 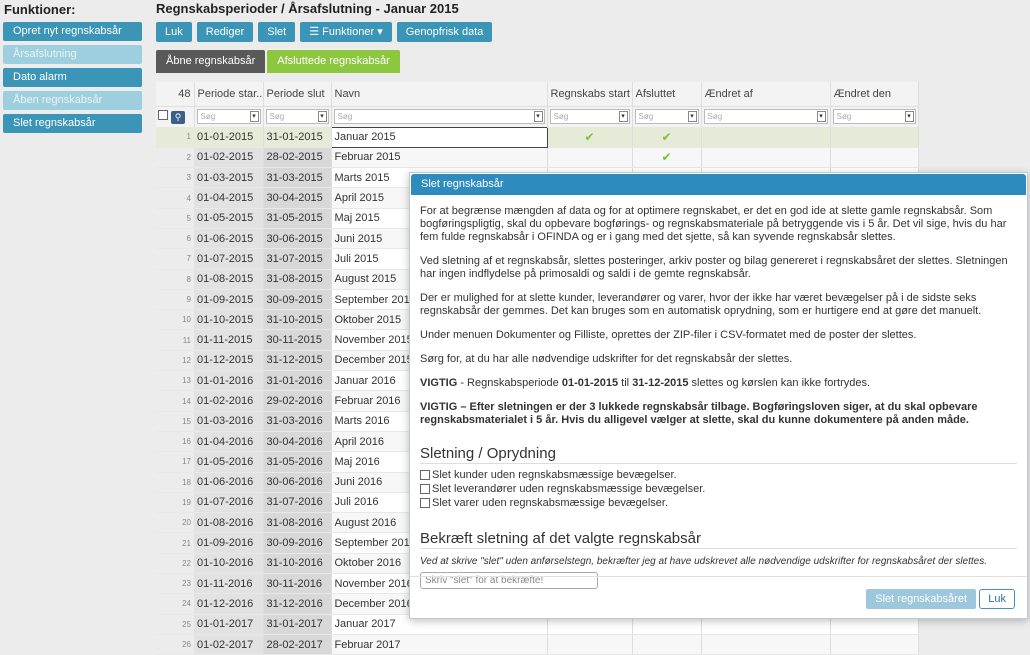 What do you see at coordinates (229, 239) in the screenshot?
I see `cell-period-start: 01-06-2015` at bounding box center [229, 239].